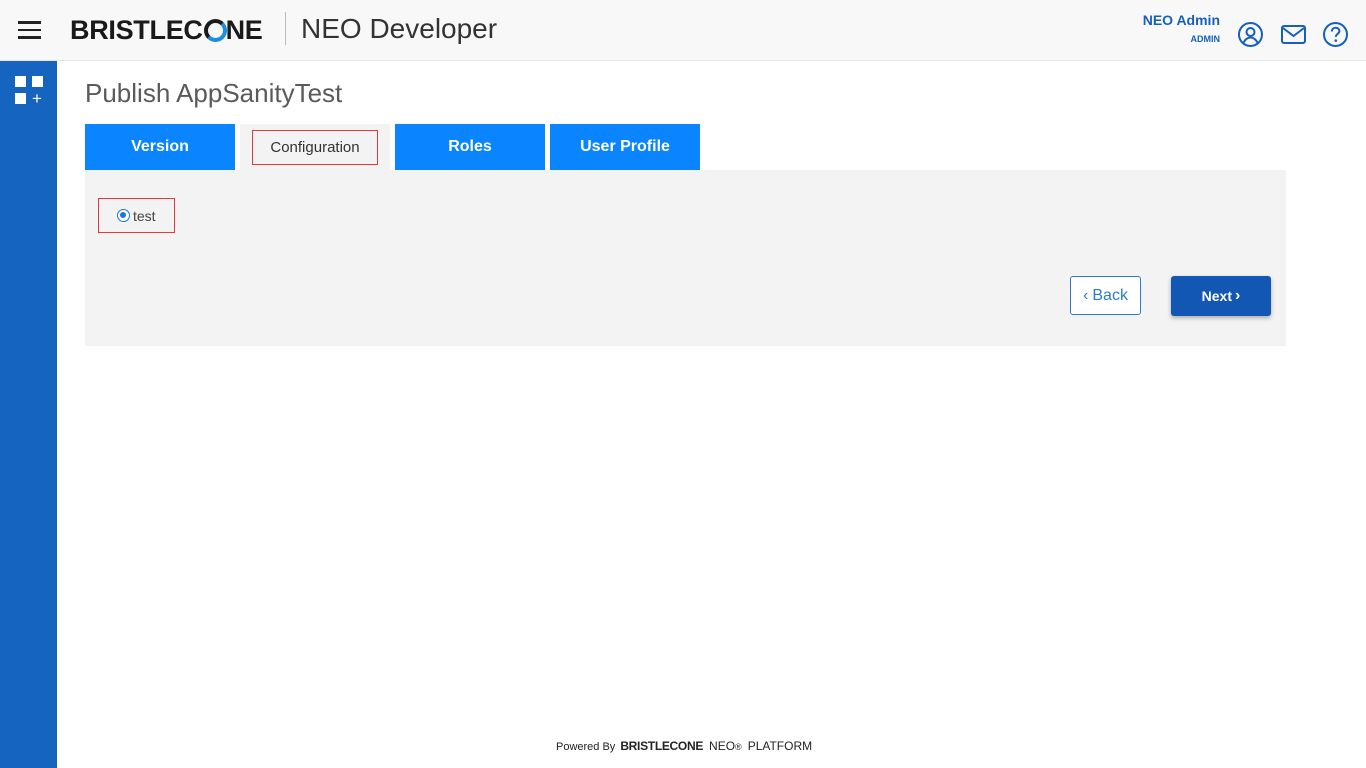  What do you see at coordinates (30, 30) in the screenshot?
I see `hamburger-menu-icon` at bounding box center [30, 30].